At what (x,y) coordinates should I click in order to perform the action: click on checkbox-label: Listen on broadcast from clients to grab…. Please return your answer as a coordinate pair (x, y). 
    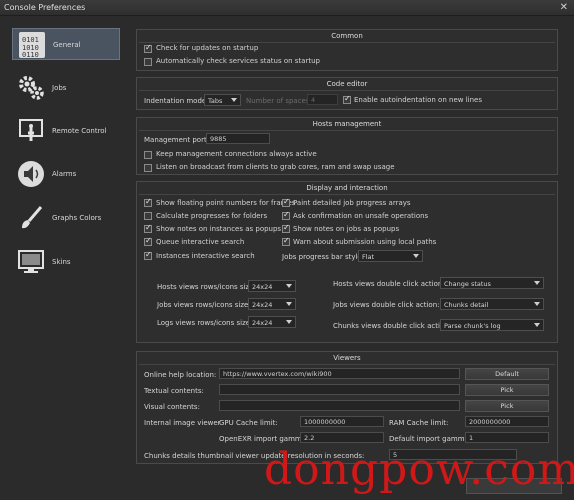
    Looking at the image, I should click on (275, 167).